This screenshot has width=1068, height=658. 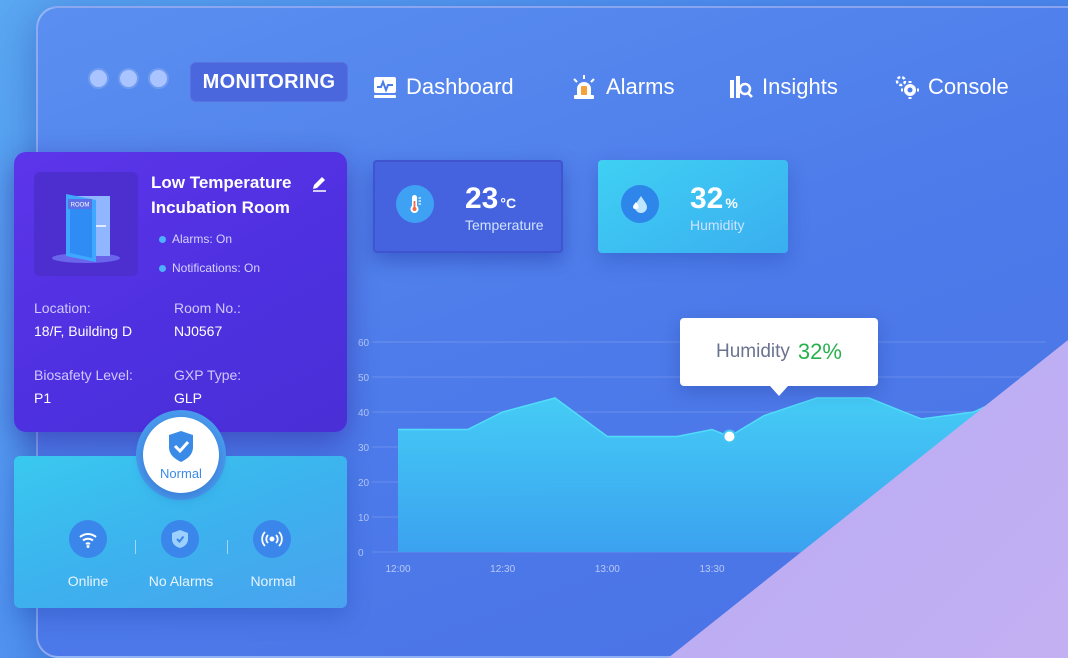 I want to click on tooltip-value: 32%, so click(x=819, y=351).